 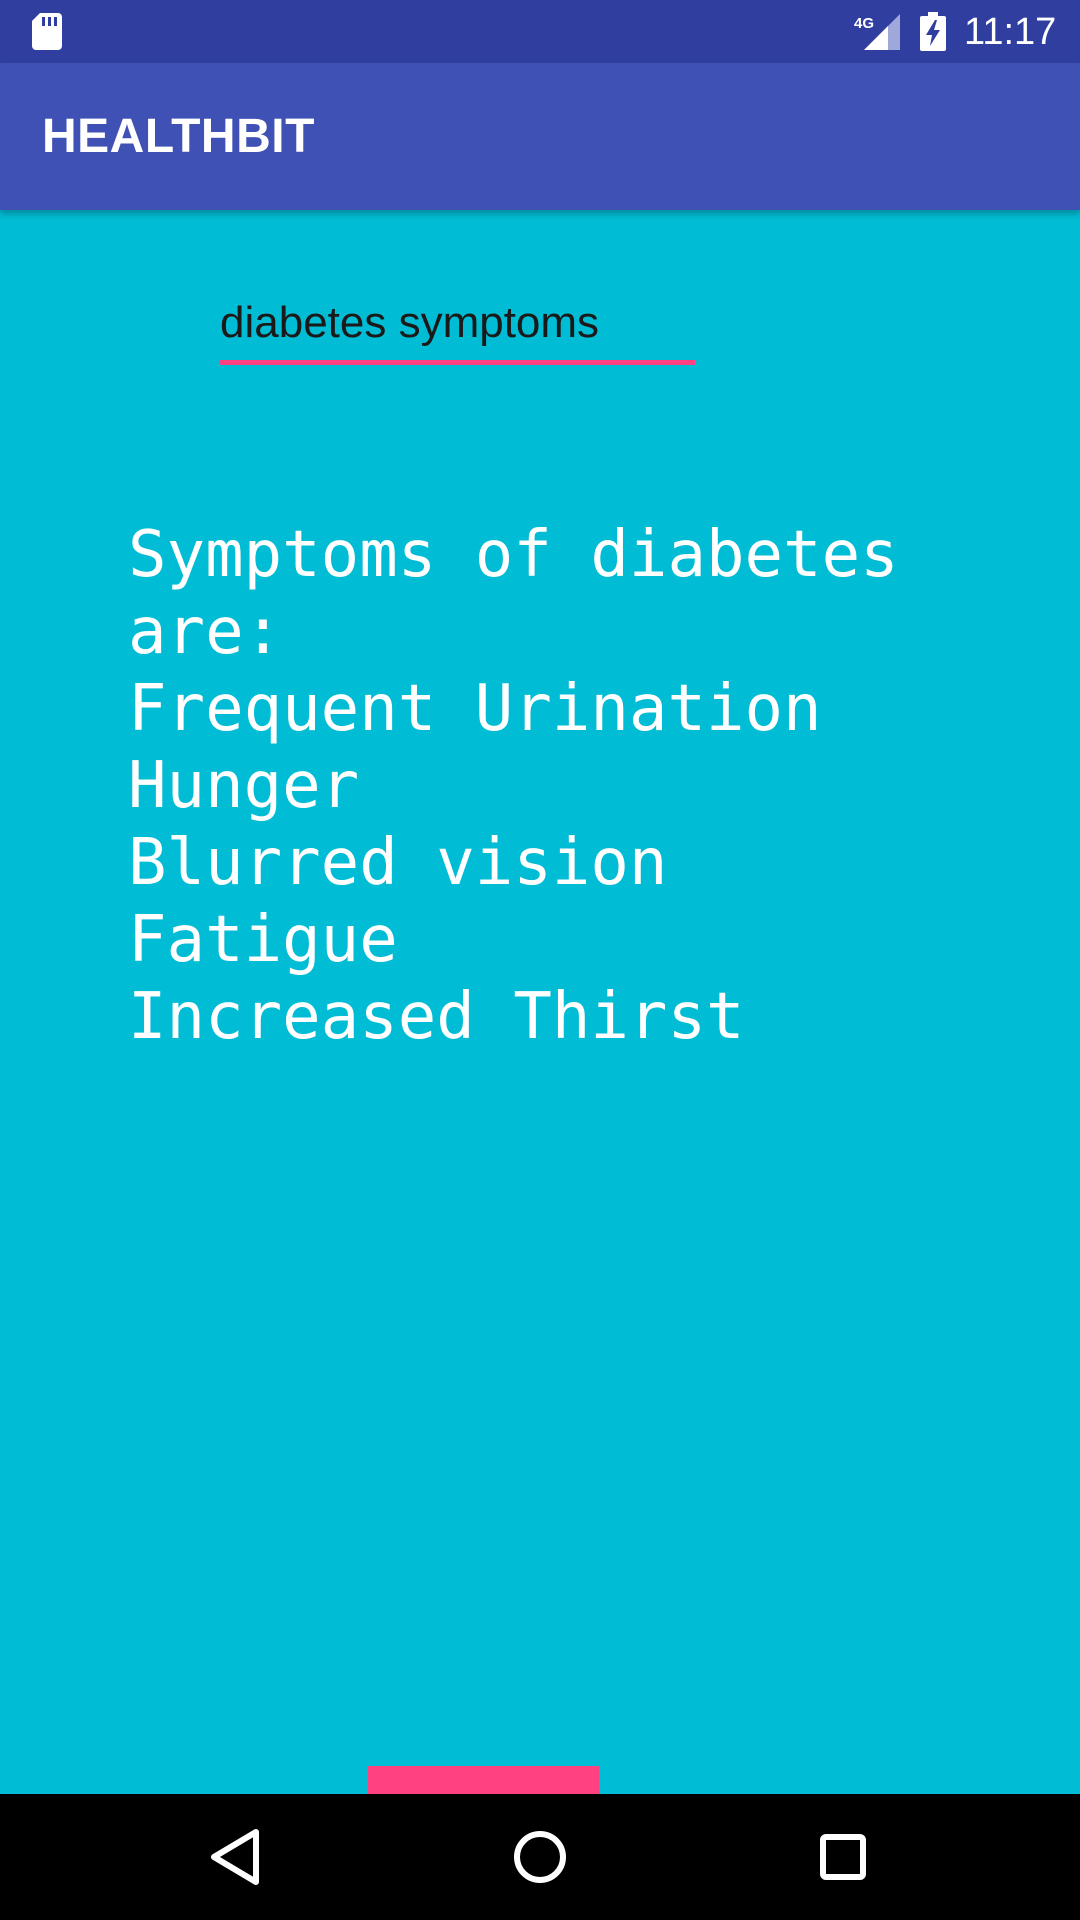 I want to click on battery-charging-icon, so click(x=933, y=31).